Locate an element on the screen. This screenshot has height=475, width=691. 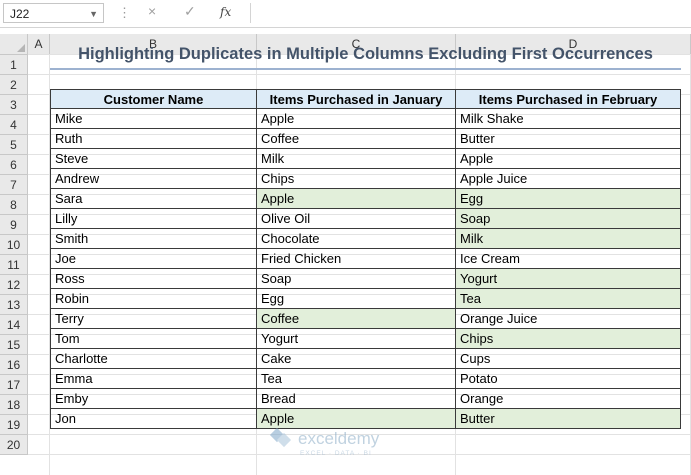
table-cell-feb: Orange is located at coordinates (568, 399).